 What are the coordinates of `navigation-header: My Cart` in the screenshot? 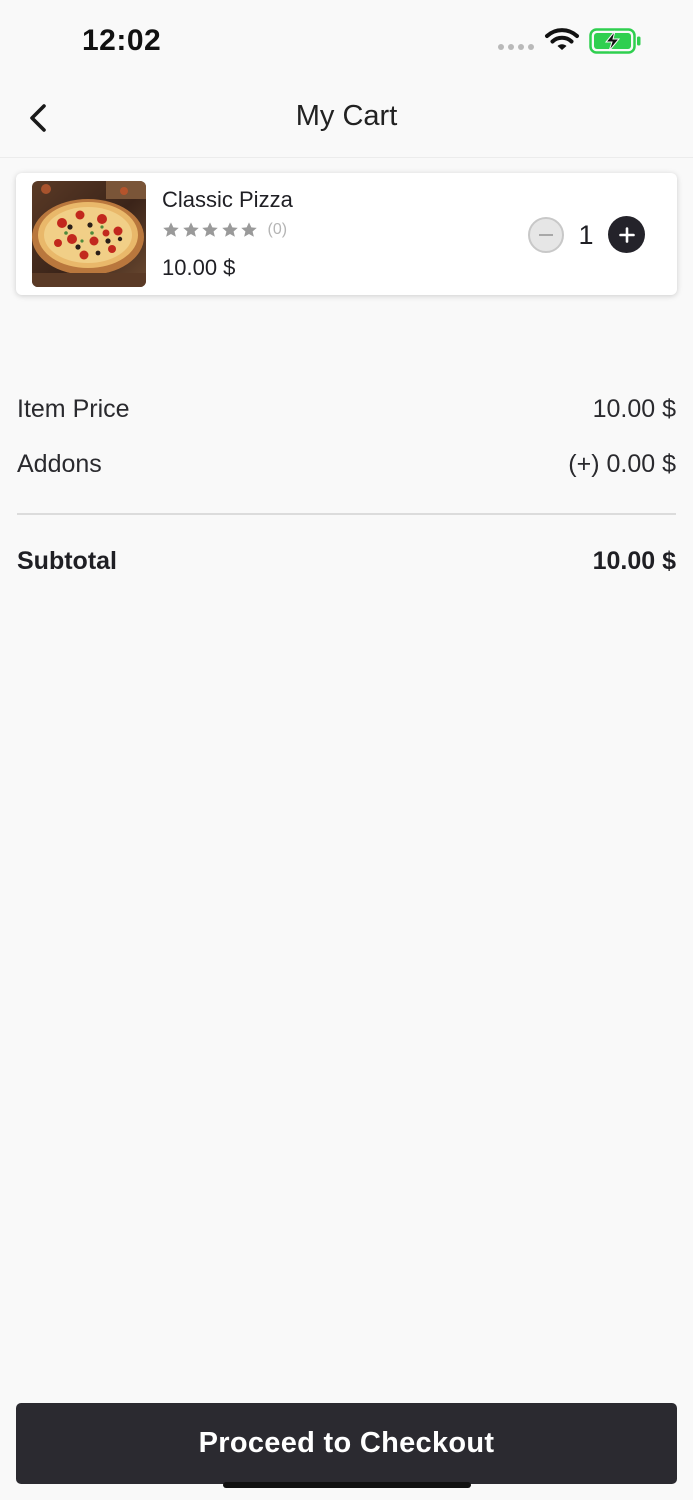 It's located at (346, 119).